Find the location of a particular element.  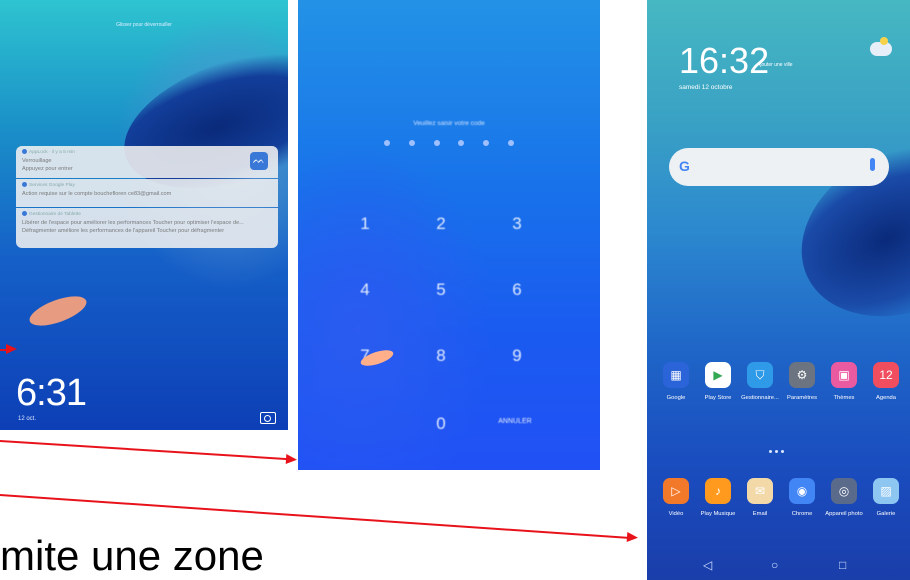

home-date: samedi 12 octobre is located at coordinates (706, 87).